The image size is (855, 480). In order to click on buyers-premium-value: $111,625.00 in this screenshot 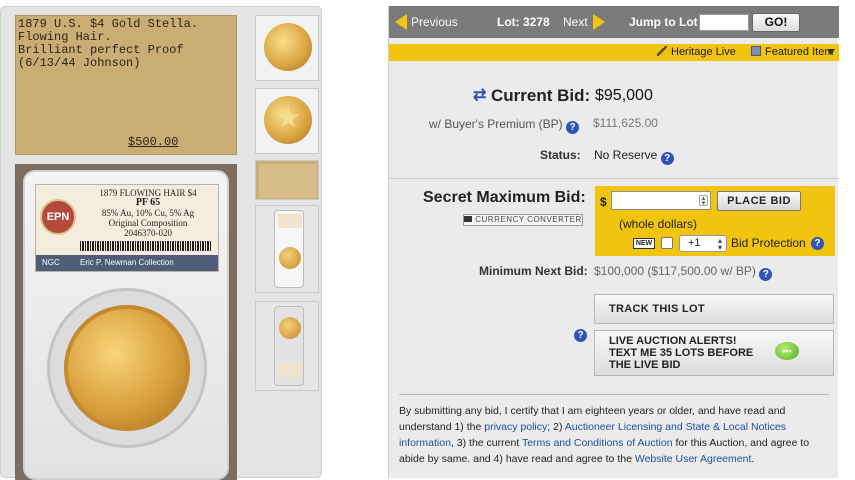, I will do `click(625, 123)`.